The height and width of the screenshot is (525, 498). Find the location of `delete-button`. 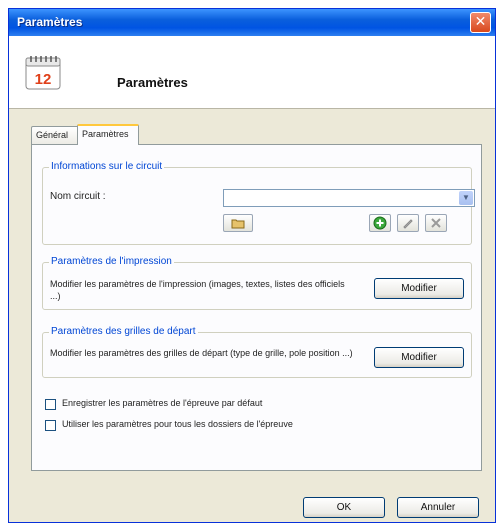

delete-button is located at coordinates (436, 223).